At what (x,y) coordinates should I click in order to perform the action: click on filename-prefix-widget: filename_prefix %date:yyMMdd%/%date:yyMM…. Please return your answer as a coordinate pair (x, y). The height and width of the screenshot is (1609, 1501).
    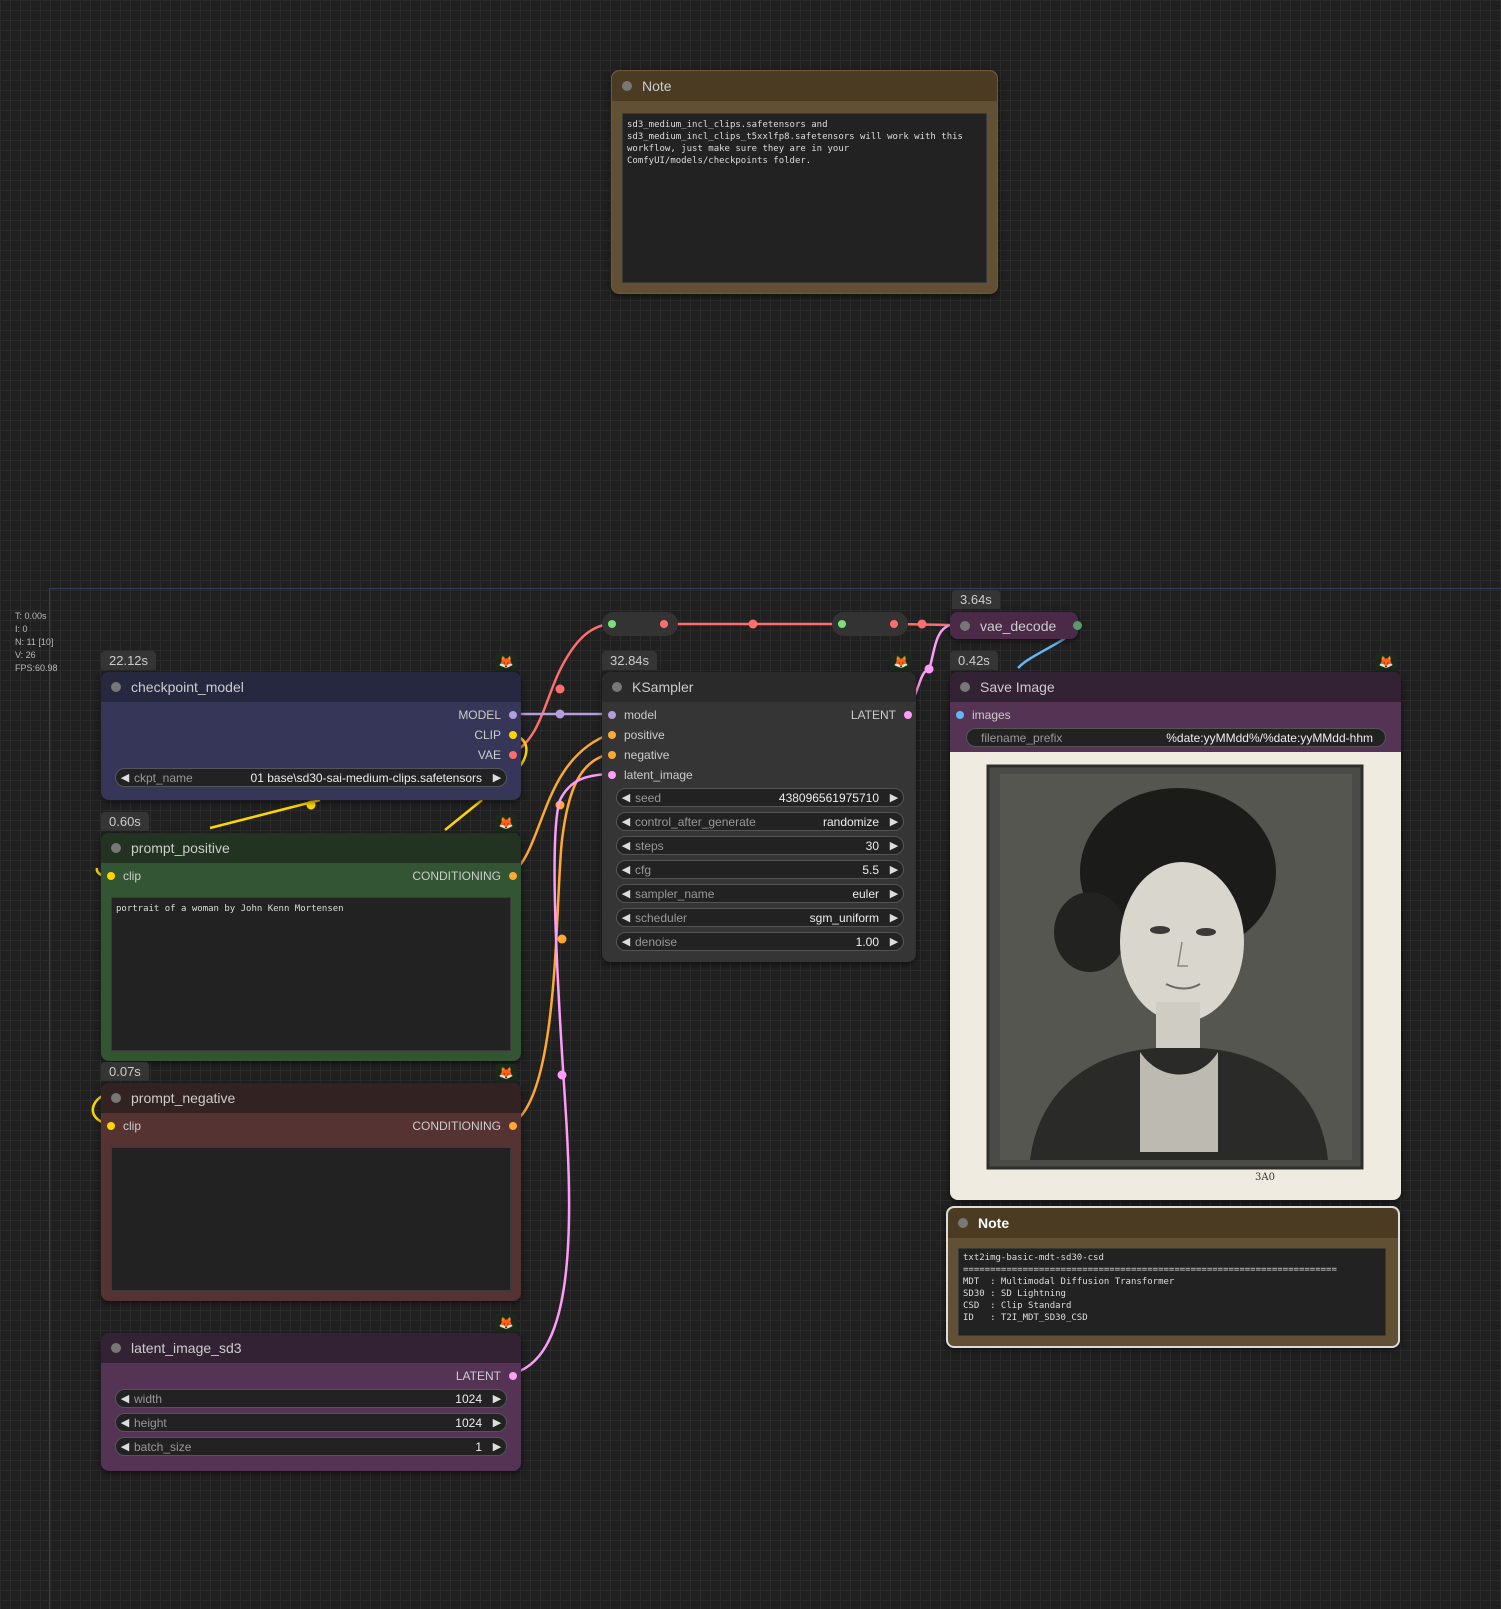
    Looking at the image, I should click on (1176, 737).